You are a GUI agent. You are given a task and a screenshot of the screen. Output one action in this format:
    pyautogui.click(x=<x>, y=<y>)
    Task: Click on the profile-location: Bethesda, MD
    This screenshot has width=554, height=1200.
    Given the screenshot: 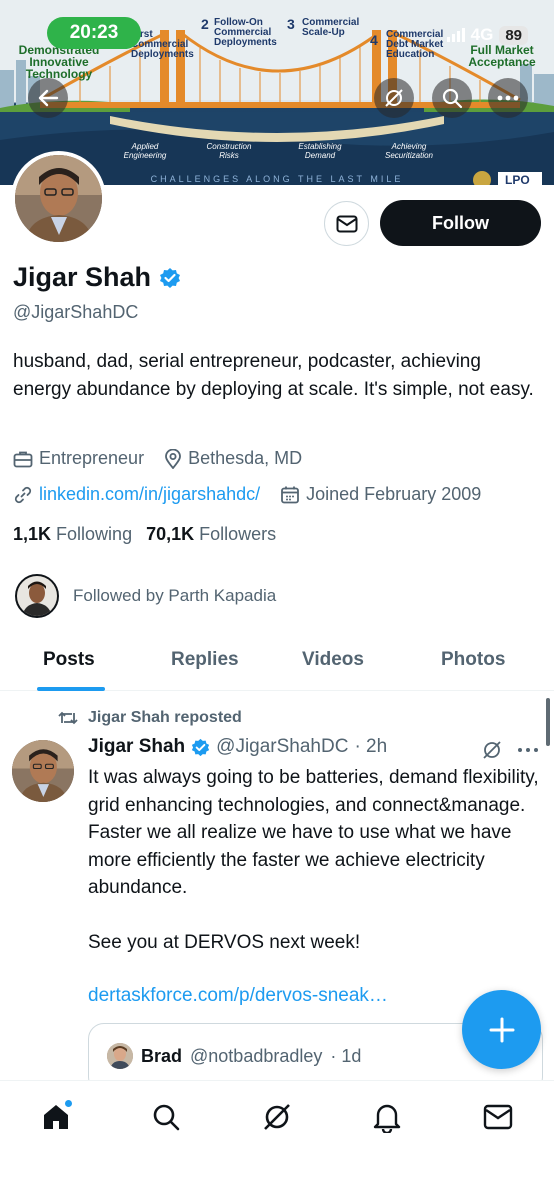 What is the action you would take?
    pyautogui.click(x=233, y=458)
    